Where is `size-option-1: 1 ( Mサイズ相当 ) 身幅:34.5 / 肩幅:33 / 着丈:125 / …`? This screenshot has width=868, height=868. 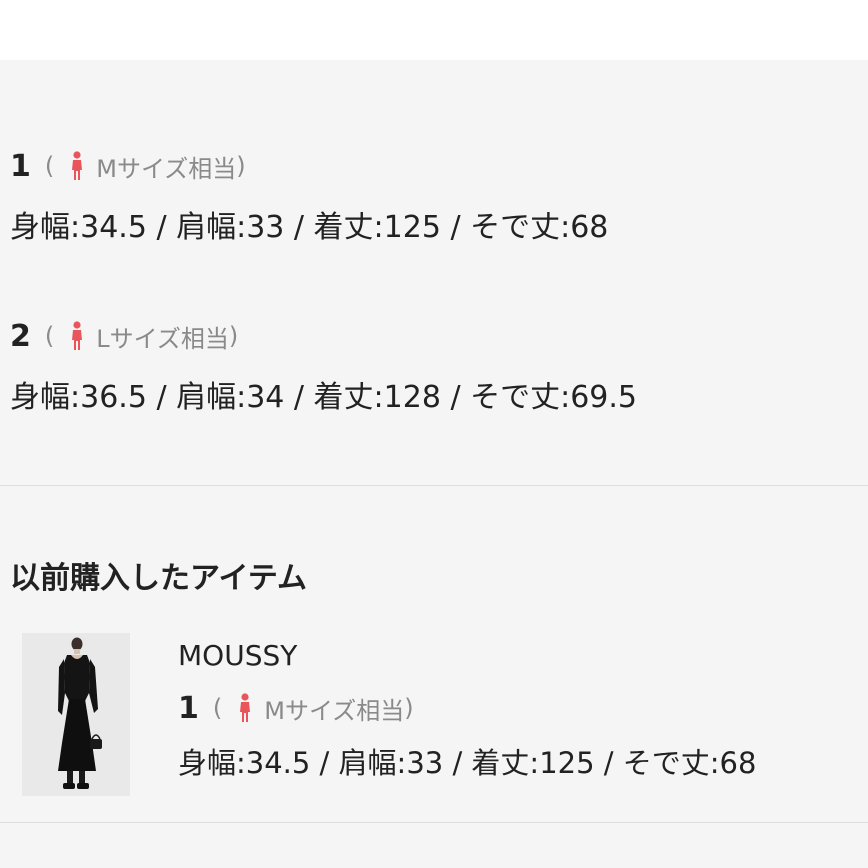
size-option-1: 1 ( Mサイズ相当 ) 身幅:34.5 / 肩幅:33 / 着丈:125 / … is located at coordinates (309, 196).